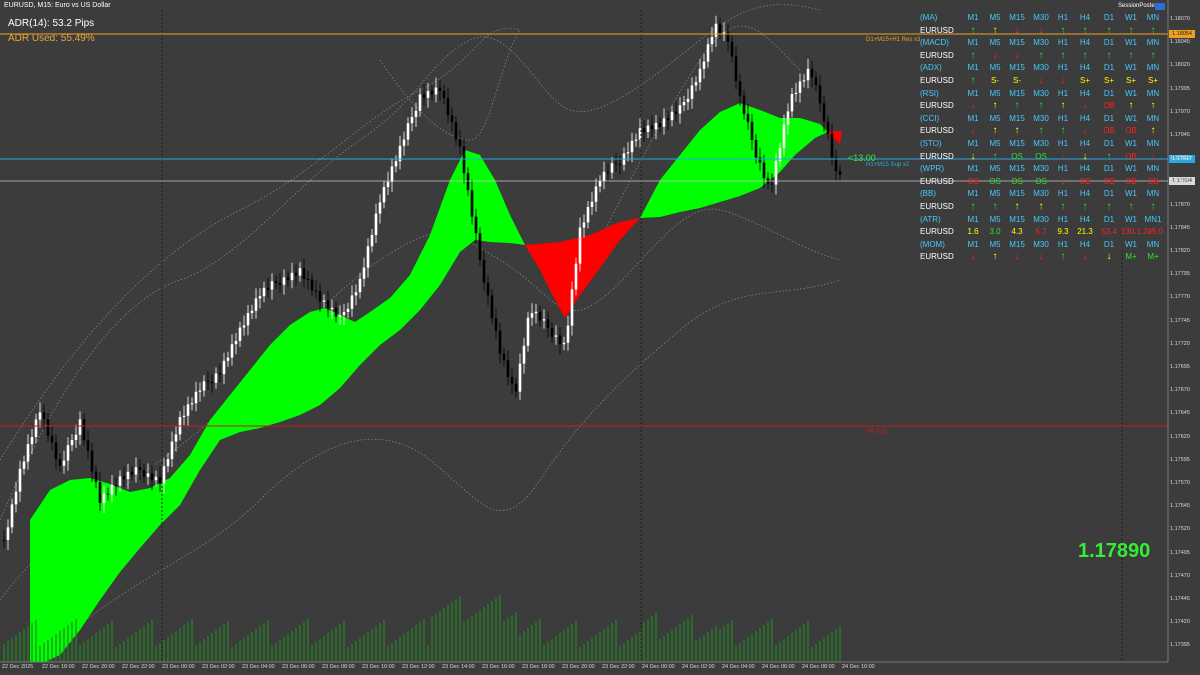 This screenshot has height=675, width=1200. I want to click on indicator-name: (MACD), so click(934, 43).